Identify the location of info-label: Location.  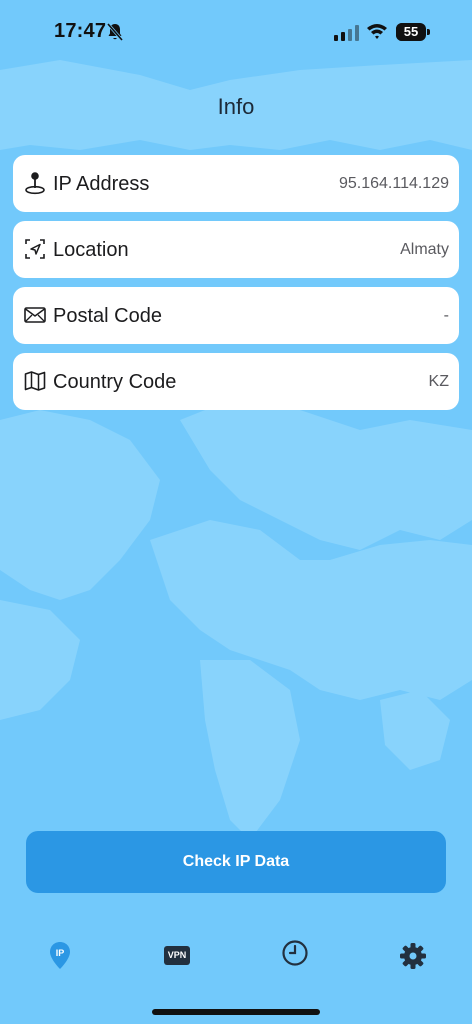
(91, 250).